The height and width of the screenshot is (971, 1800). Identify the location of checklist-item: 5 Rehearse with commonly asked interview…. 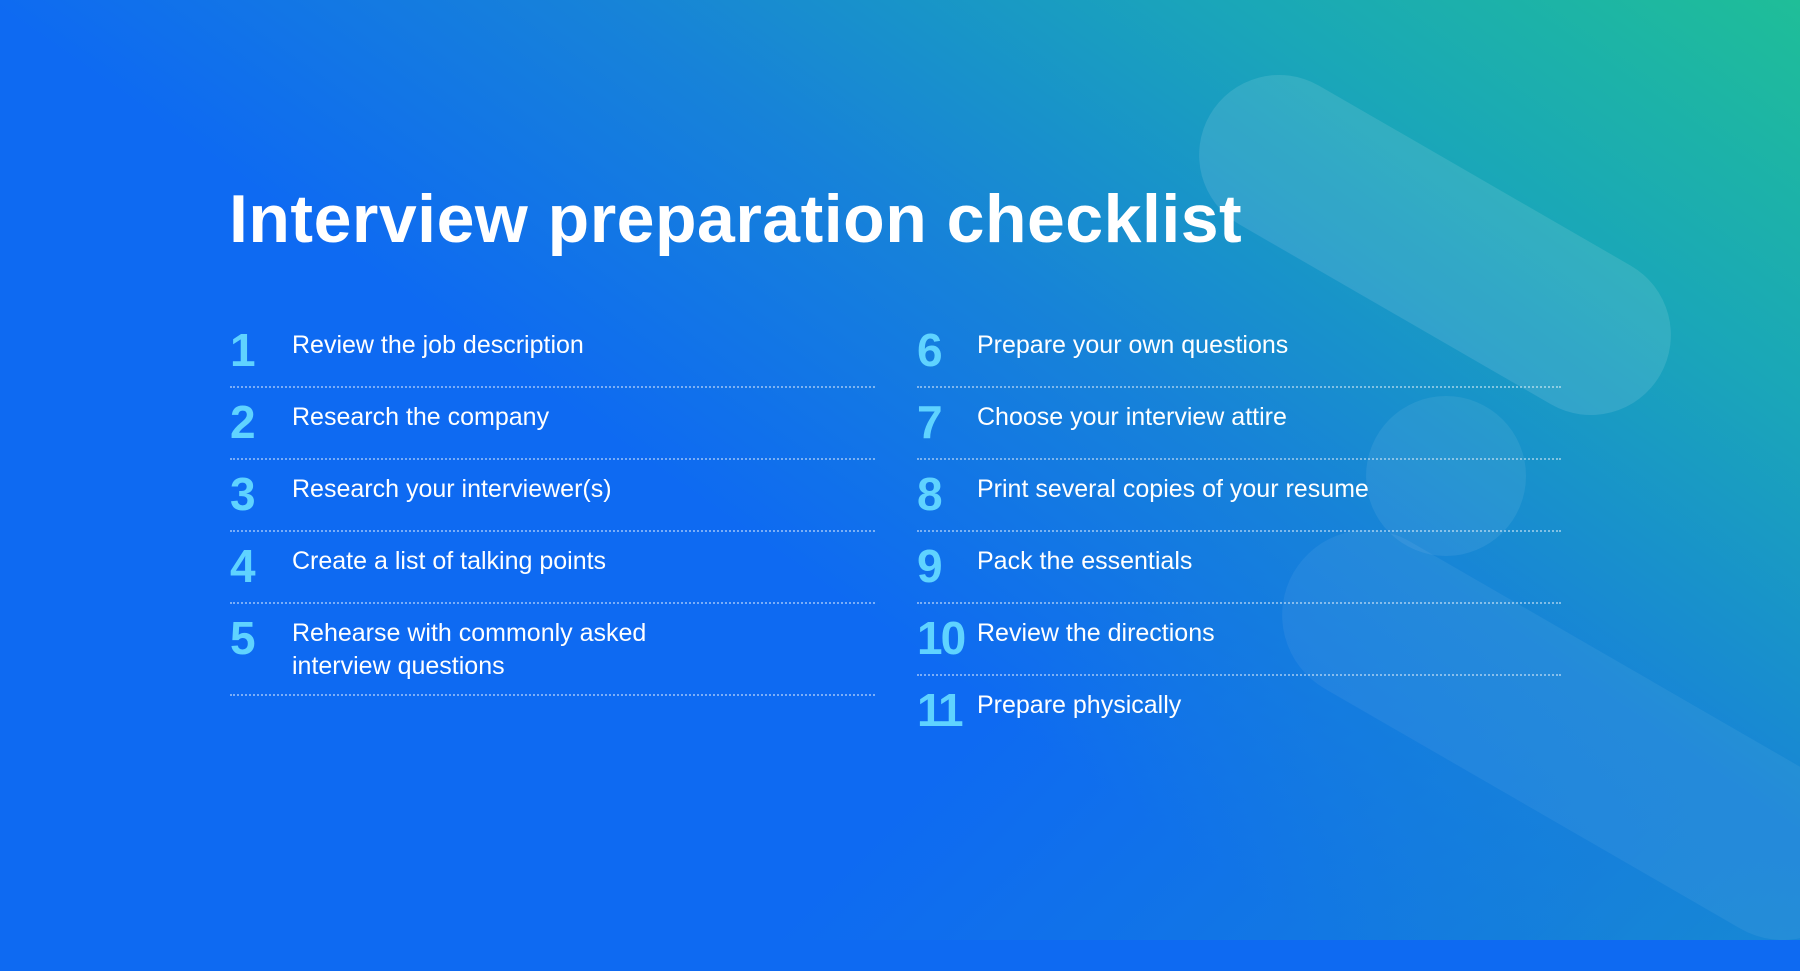
(552, 650).